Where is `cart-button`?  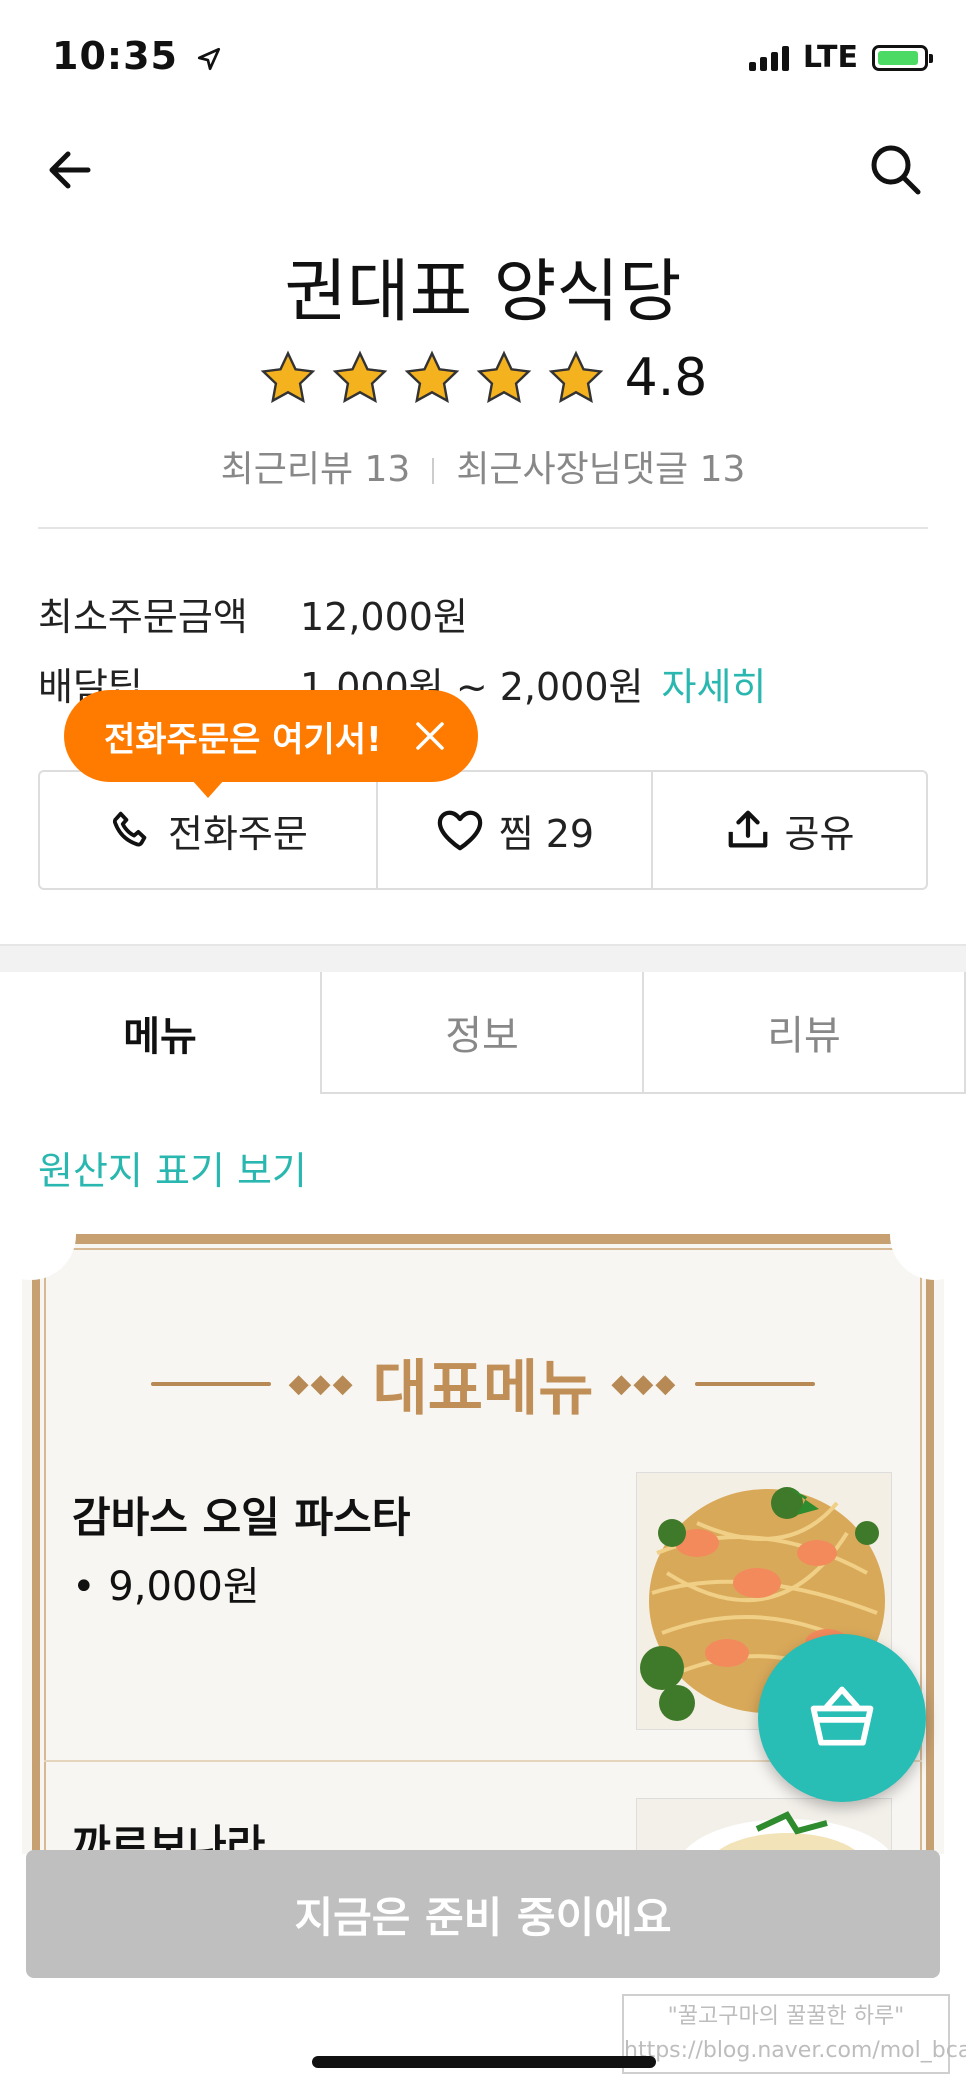 cart-button is located at coordinates (842, 1718).